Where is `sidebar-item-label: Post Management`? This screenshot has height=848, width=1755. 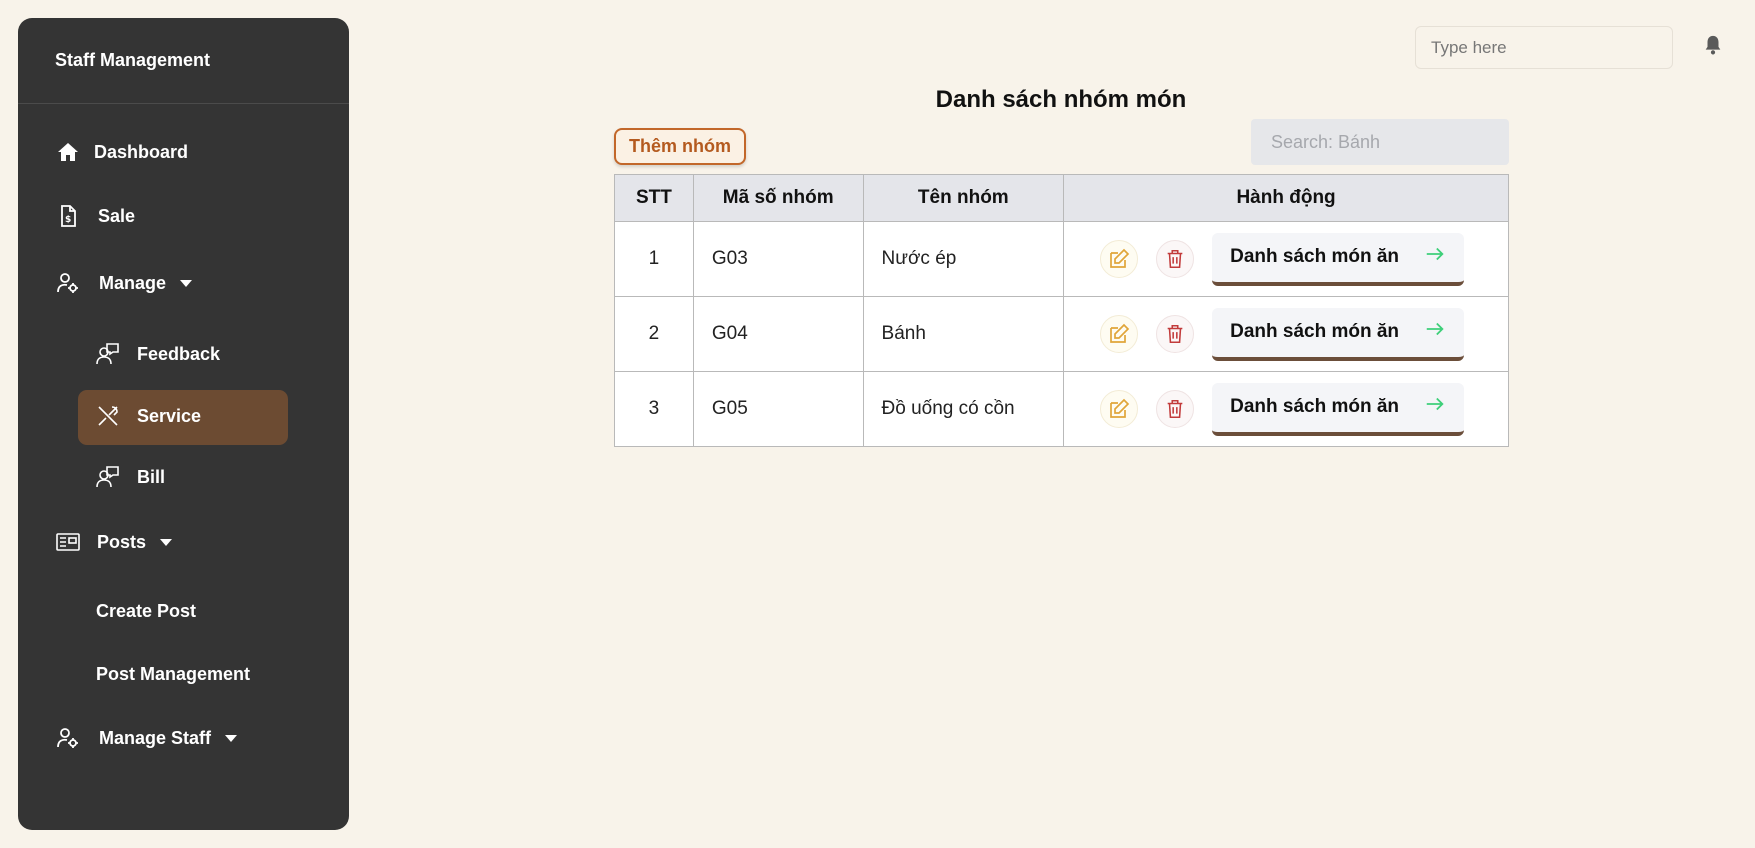 sidebar-item-label: Post Management is located at coordinates (173, 674).